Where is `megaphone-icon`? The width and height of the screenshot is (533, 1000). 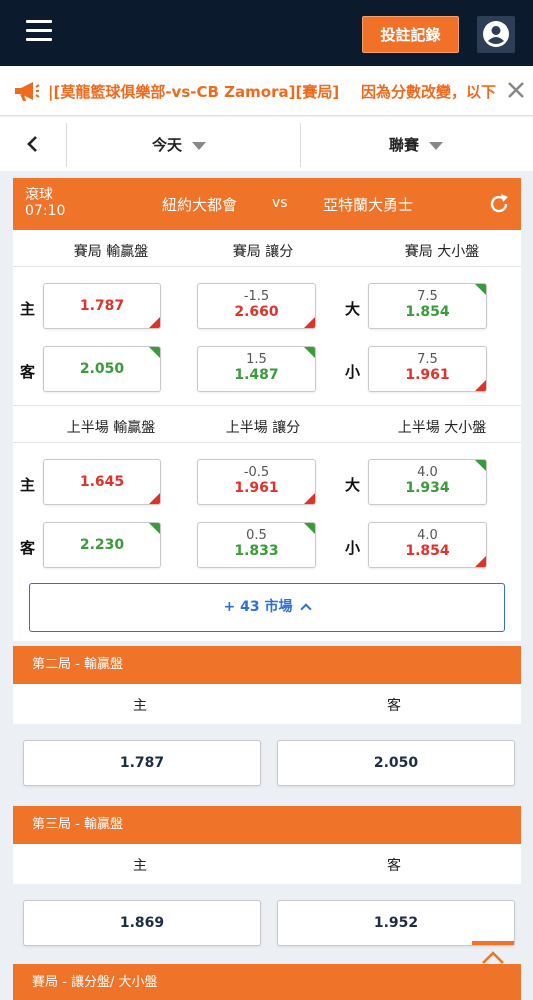
megaphone-icon is located at coordinates (27, 91).